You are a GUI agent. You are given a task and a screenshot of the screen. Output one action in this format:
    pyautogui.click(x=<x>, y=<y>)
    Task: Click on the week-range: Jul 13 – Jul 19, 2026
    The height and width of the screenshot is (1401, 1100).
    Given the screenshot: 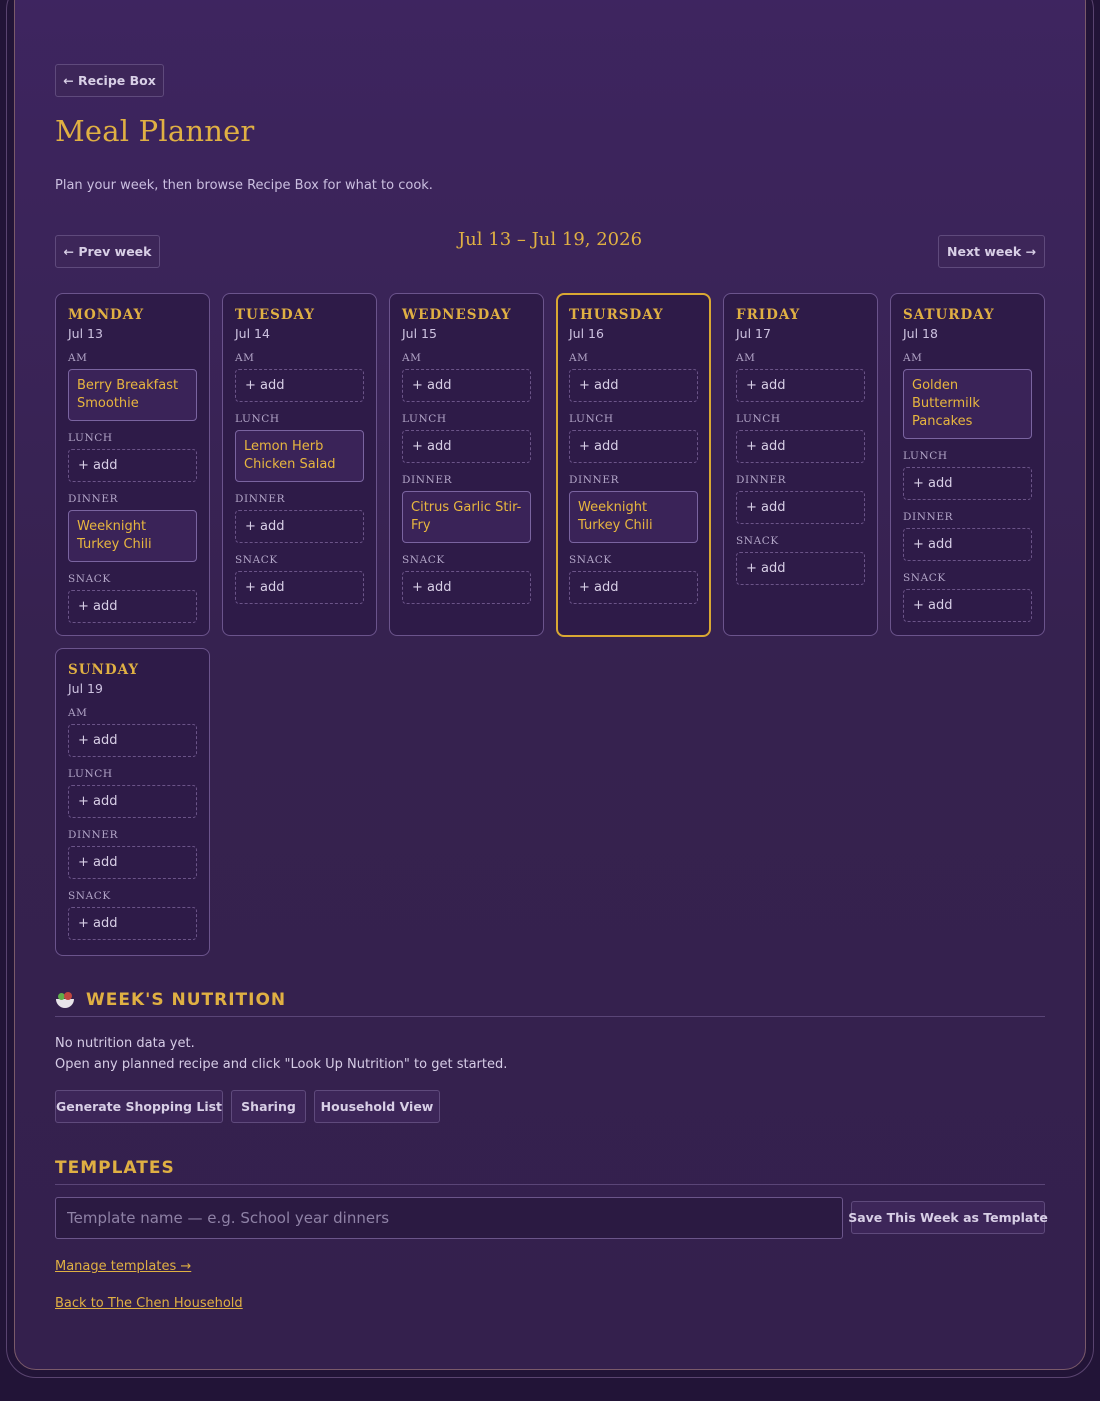 What is the action you would take?
    pyautogui.click(x=550, y=239)
    